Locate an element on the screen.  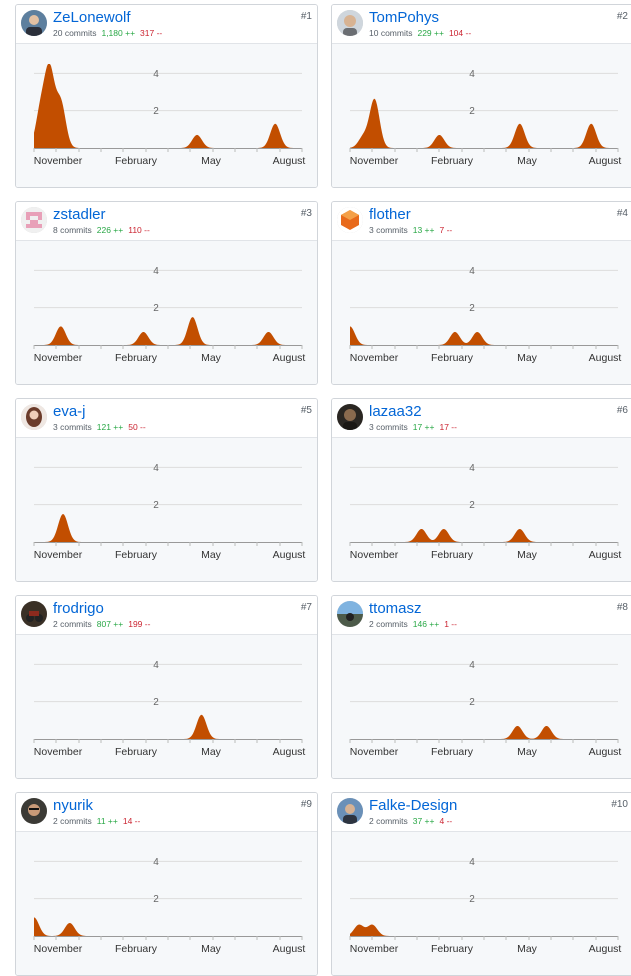
deletions-count: 14 -- is located at coordinates (131, 821).